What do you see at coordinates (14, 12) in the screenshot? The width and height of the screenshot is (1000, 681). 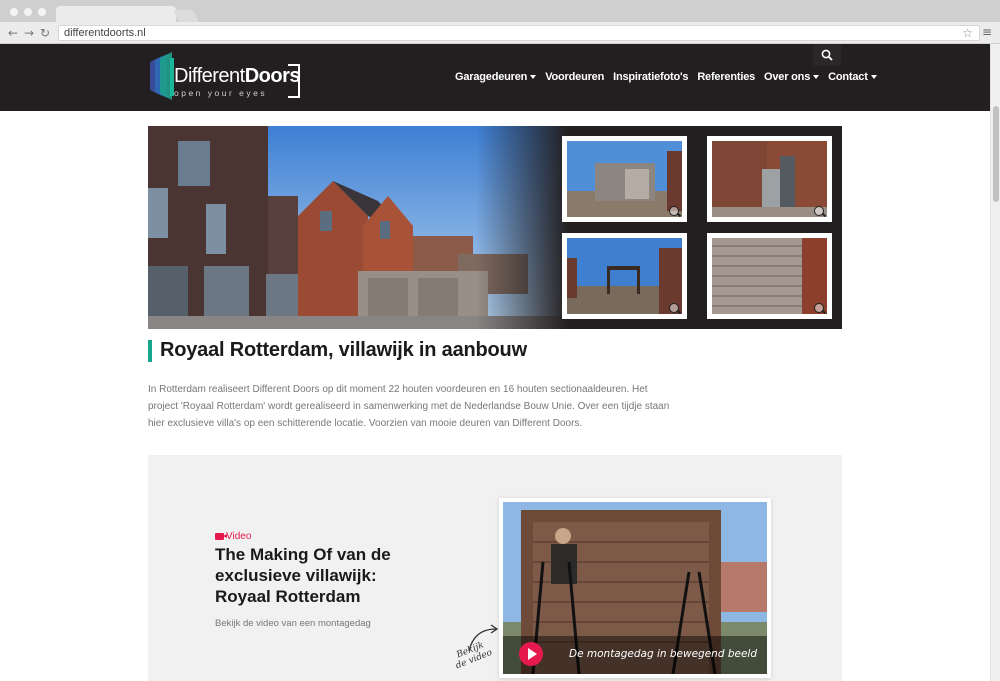 I see `window-close-dot` at bounding box center [14, 12].